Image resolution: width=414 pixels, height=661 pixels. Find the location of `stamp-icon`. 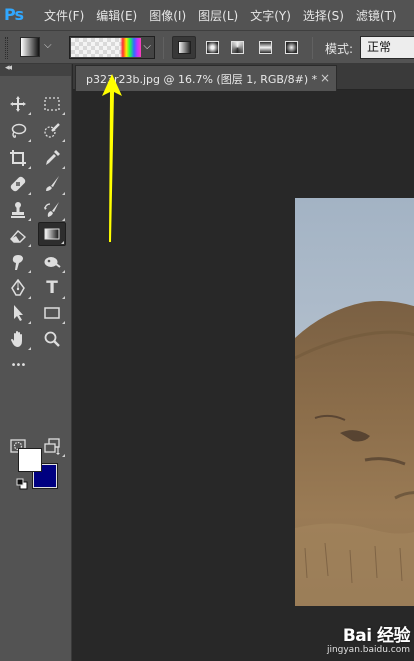

stamp-icon is located at coordinates (18, 210).